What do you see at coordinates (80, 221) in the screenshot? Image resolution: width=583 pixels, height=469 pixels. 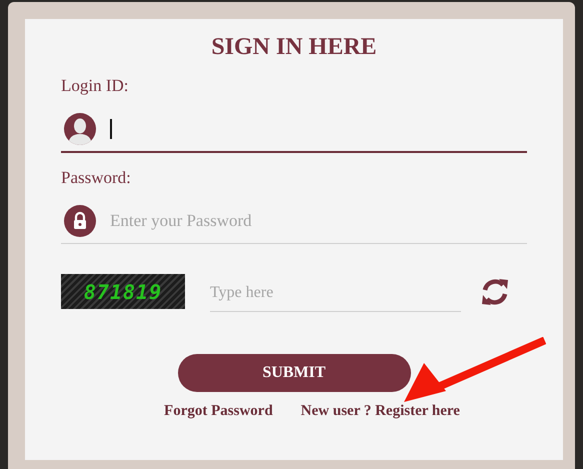 I see `lock-icon` at bounding box center [80, 221].